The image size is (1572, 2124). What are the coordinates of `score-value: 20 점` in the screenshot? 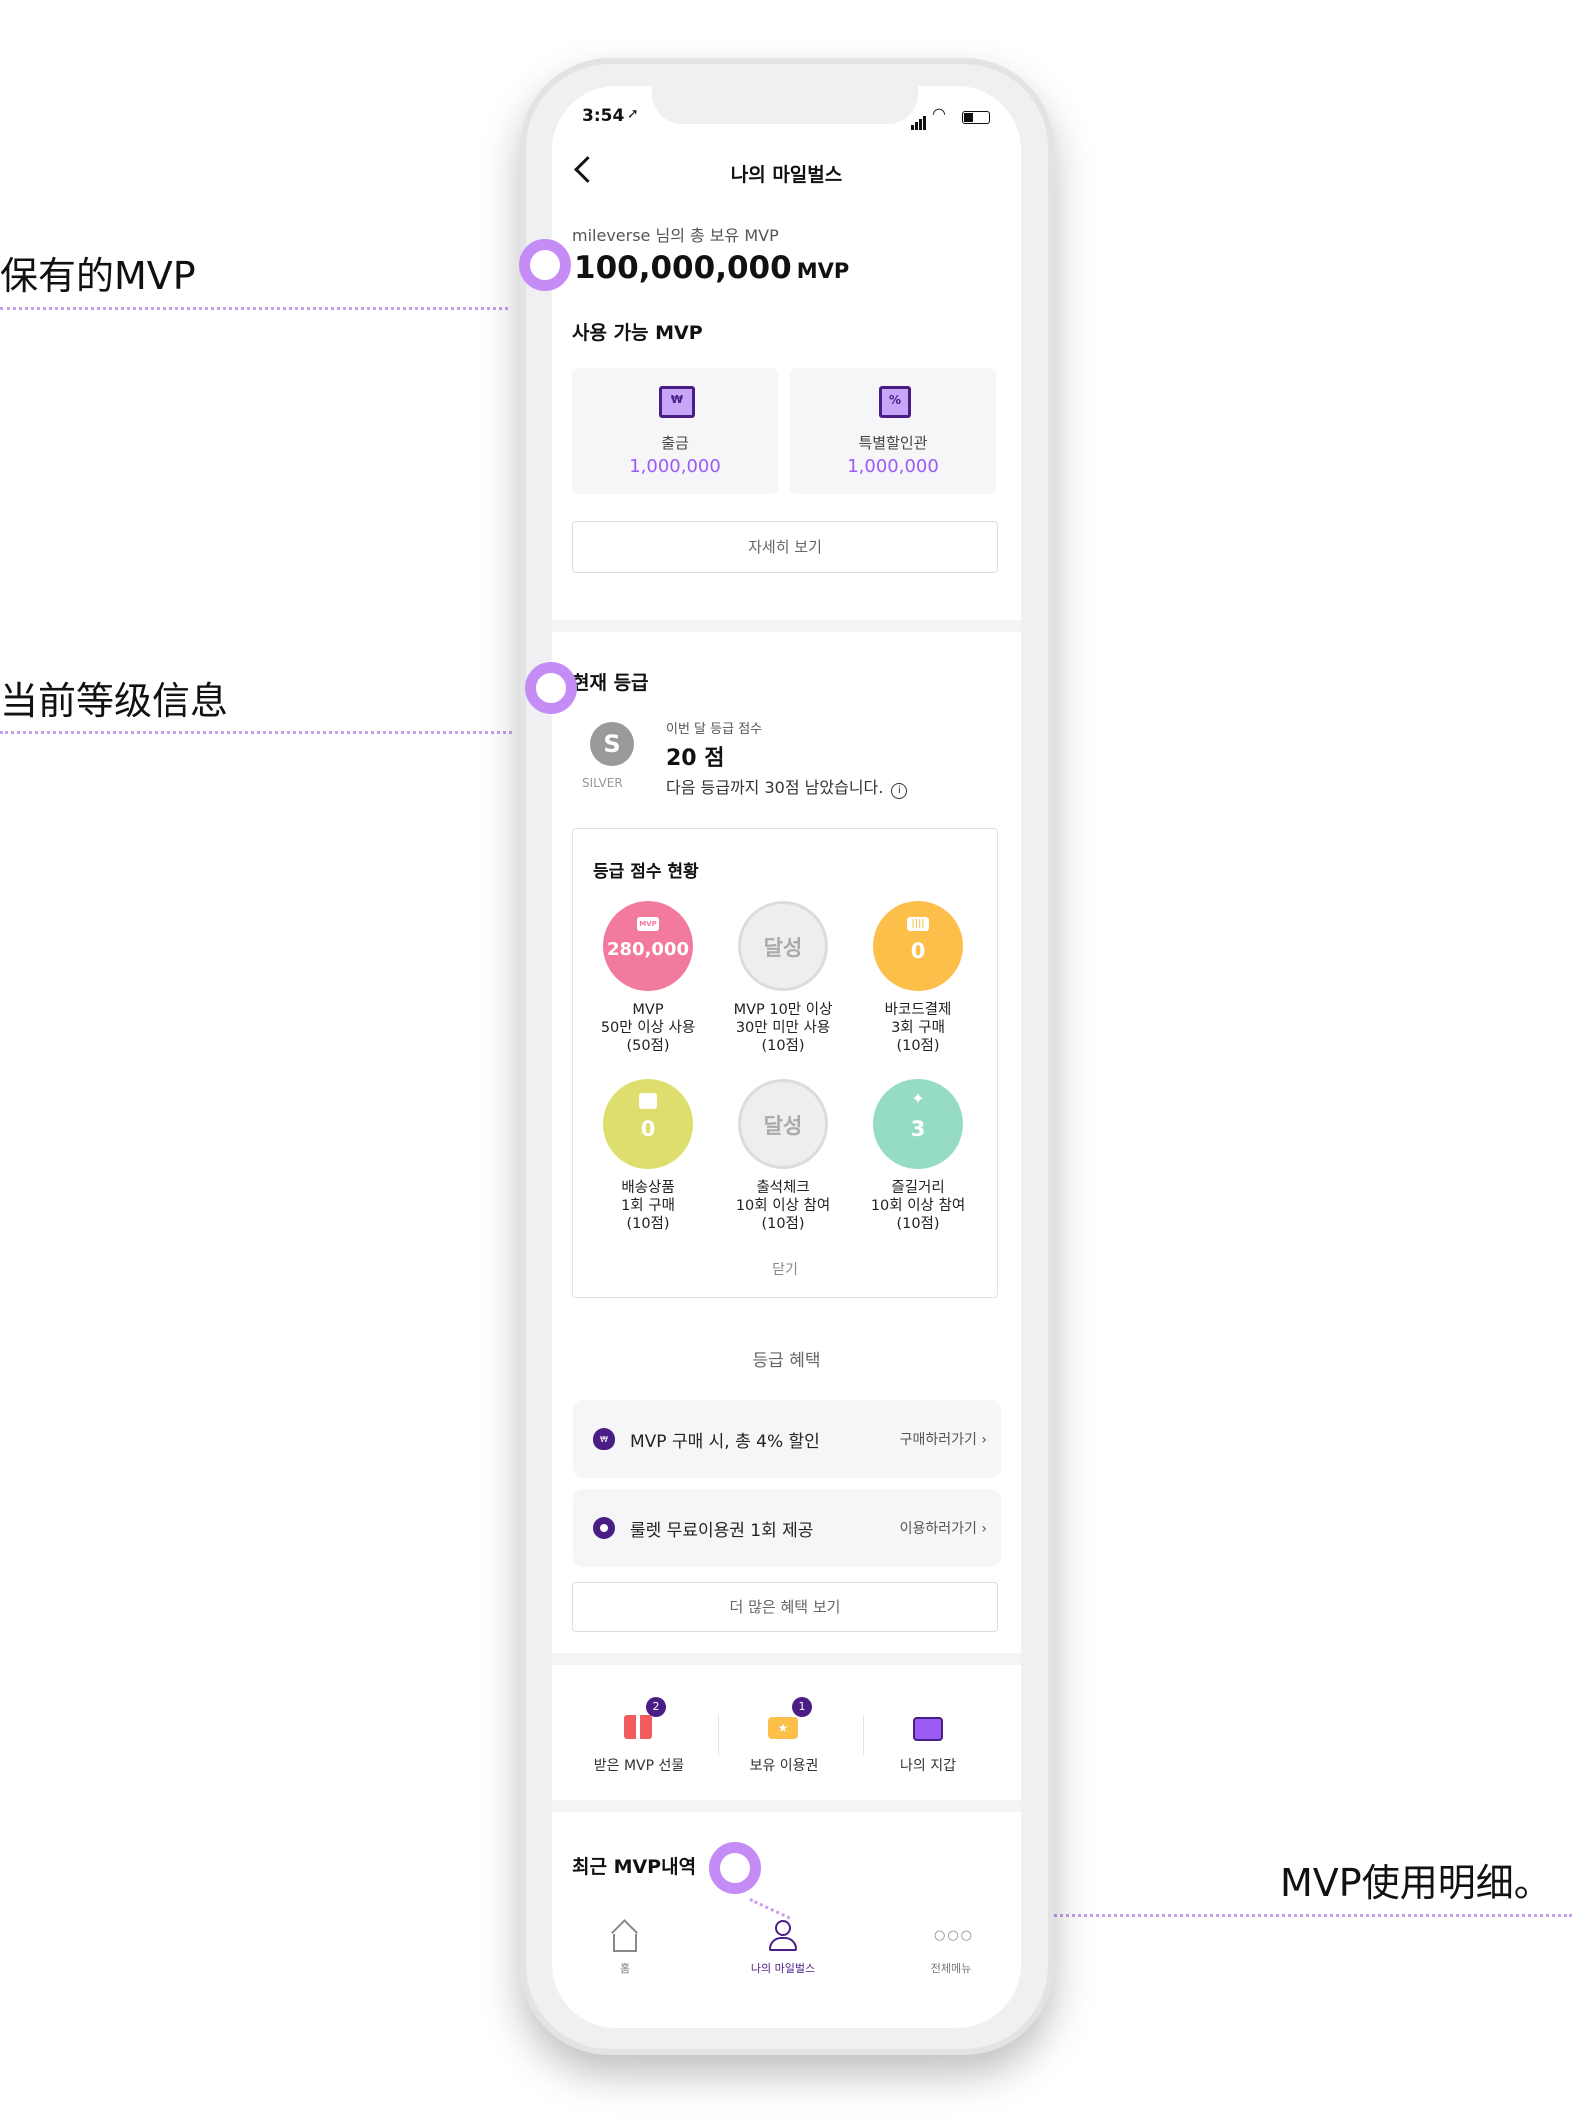 It's located at (695, 758).